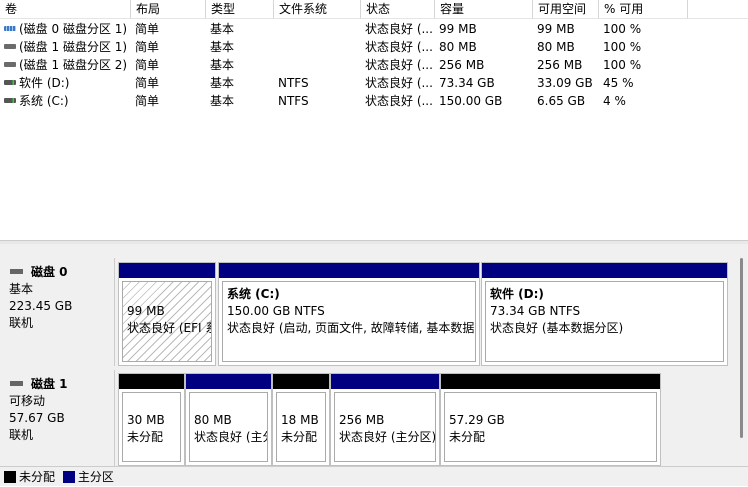  What do you see at coordinates (317, 9) in the screenshot?
I see `column-header-filesystem: 文件系统` at bounding box center [317, 9].